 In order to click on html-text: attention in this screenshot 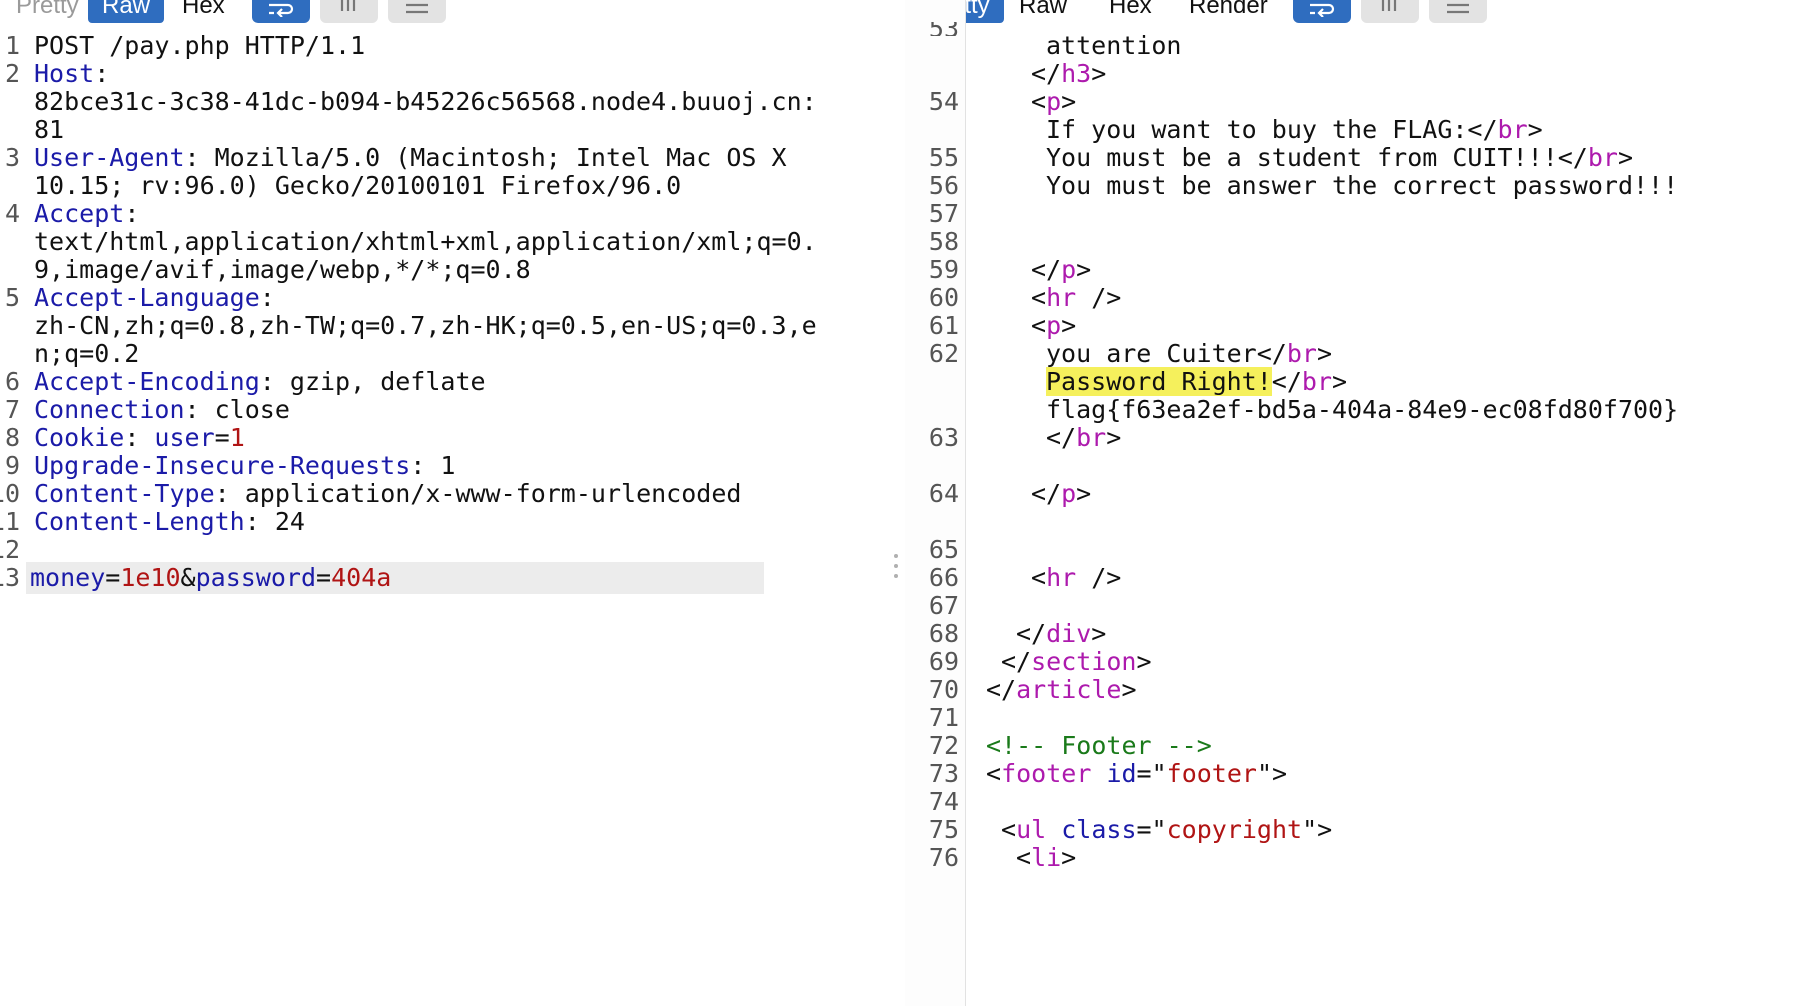, I will do `click(1114, 45)`.